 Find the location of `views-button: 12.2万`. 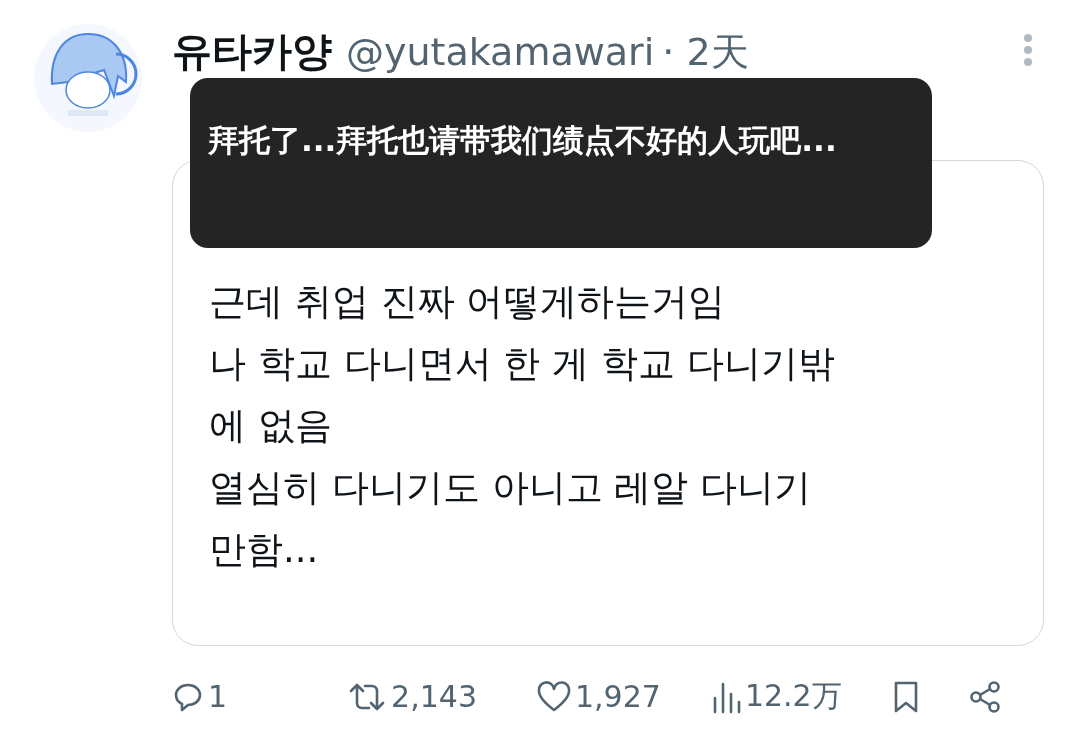

views-button: 12.2万 is located at coordinates (776, 696).